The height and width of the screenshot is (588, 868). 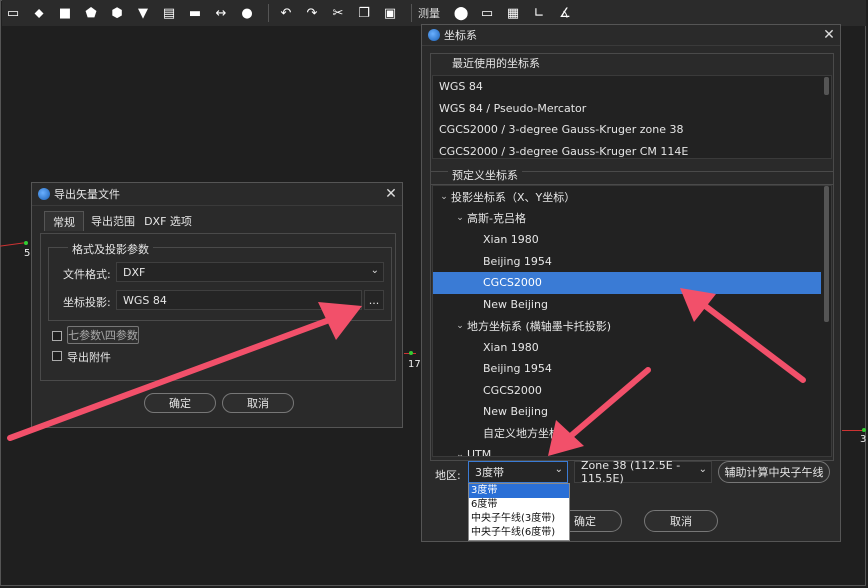 What do you see at coordinates (134, 272) in the screenshot?
I see `format-value: DXF` at bounding box center [134, 272].